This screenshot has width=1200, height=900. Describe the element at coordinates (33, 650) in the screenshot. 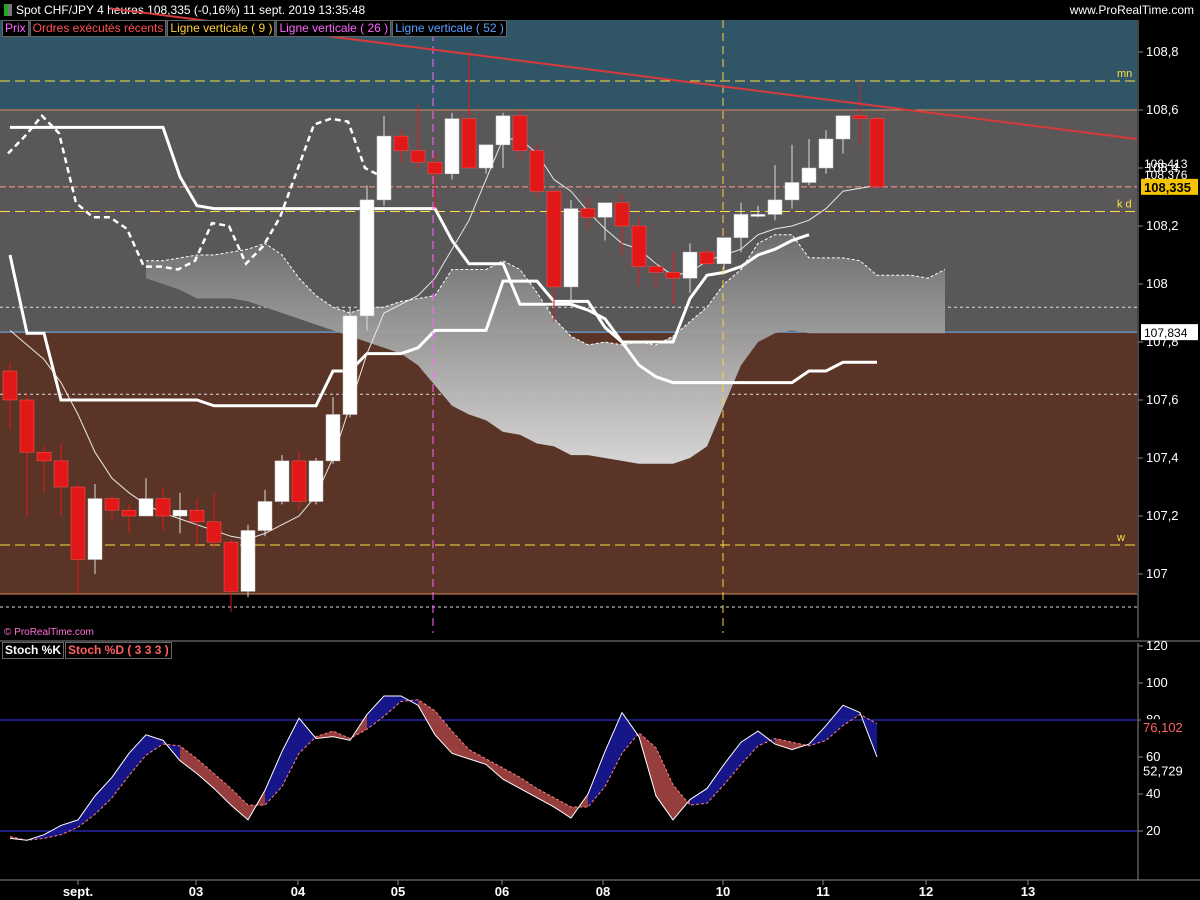

I see `legend-stoch-k: Stoch %K` at that location.